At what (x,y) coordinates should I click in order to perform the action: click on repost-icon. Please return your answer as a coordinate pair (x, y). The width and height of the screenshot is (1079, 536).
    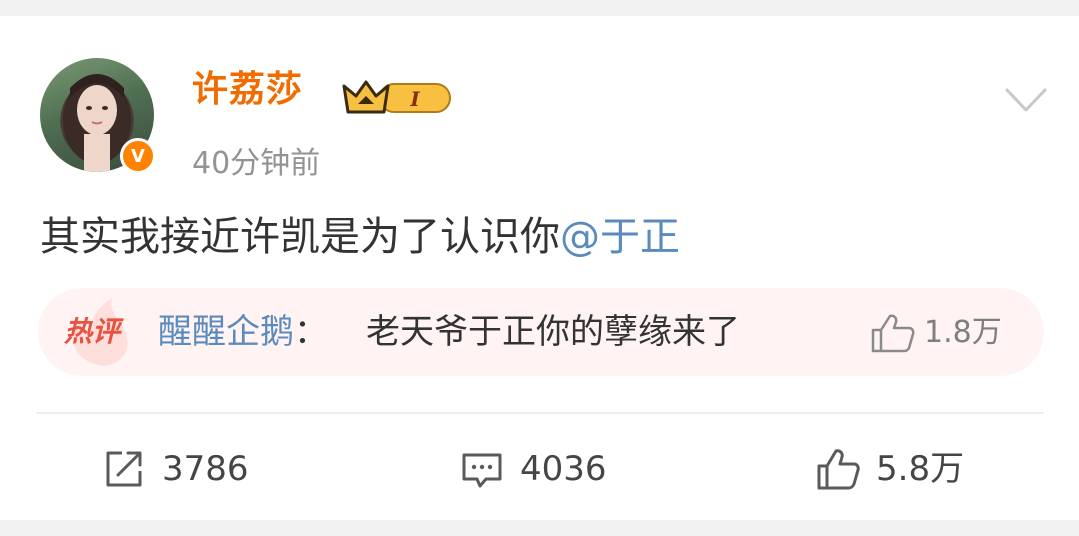
    Looking at the image, I should click on (124, 469).